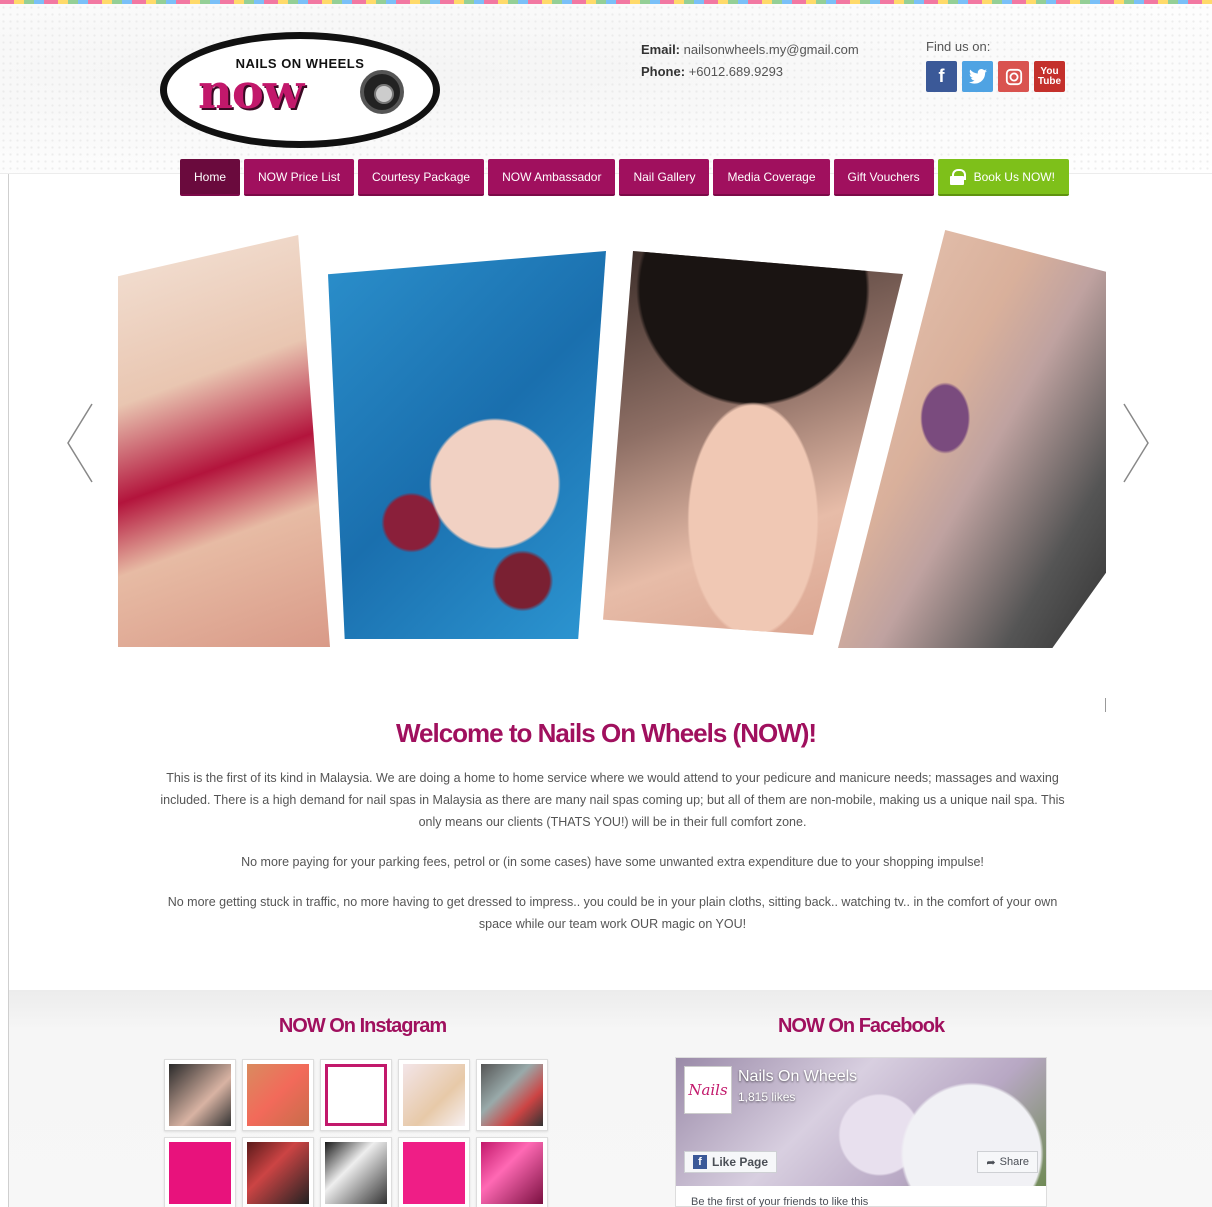 This screenshot has width=1212, height=1207. I want to click on email-label: Email:, so click(661, 49).